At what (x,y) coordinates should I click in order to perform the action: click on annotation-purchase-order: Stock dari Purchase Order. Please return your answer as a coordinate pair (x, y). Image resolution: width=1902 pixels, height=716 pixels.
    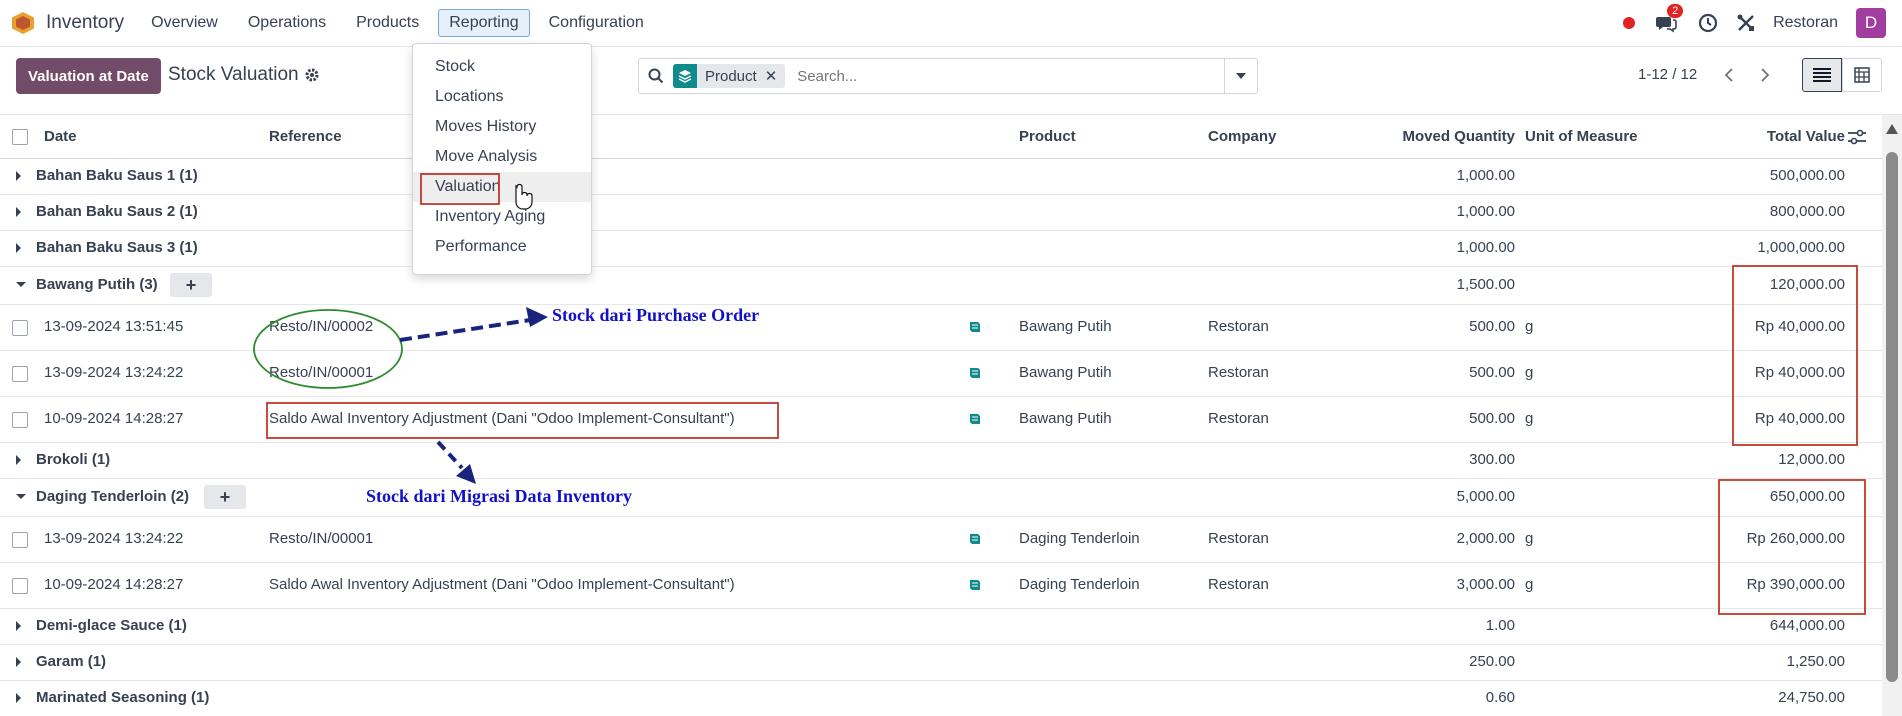
    Looking at the image, I should click on (656, 315).